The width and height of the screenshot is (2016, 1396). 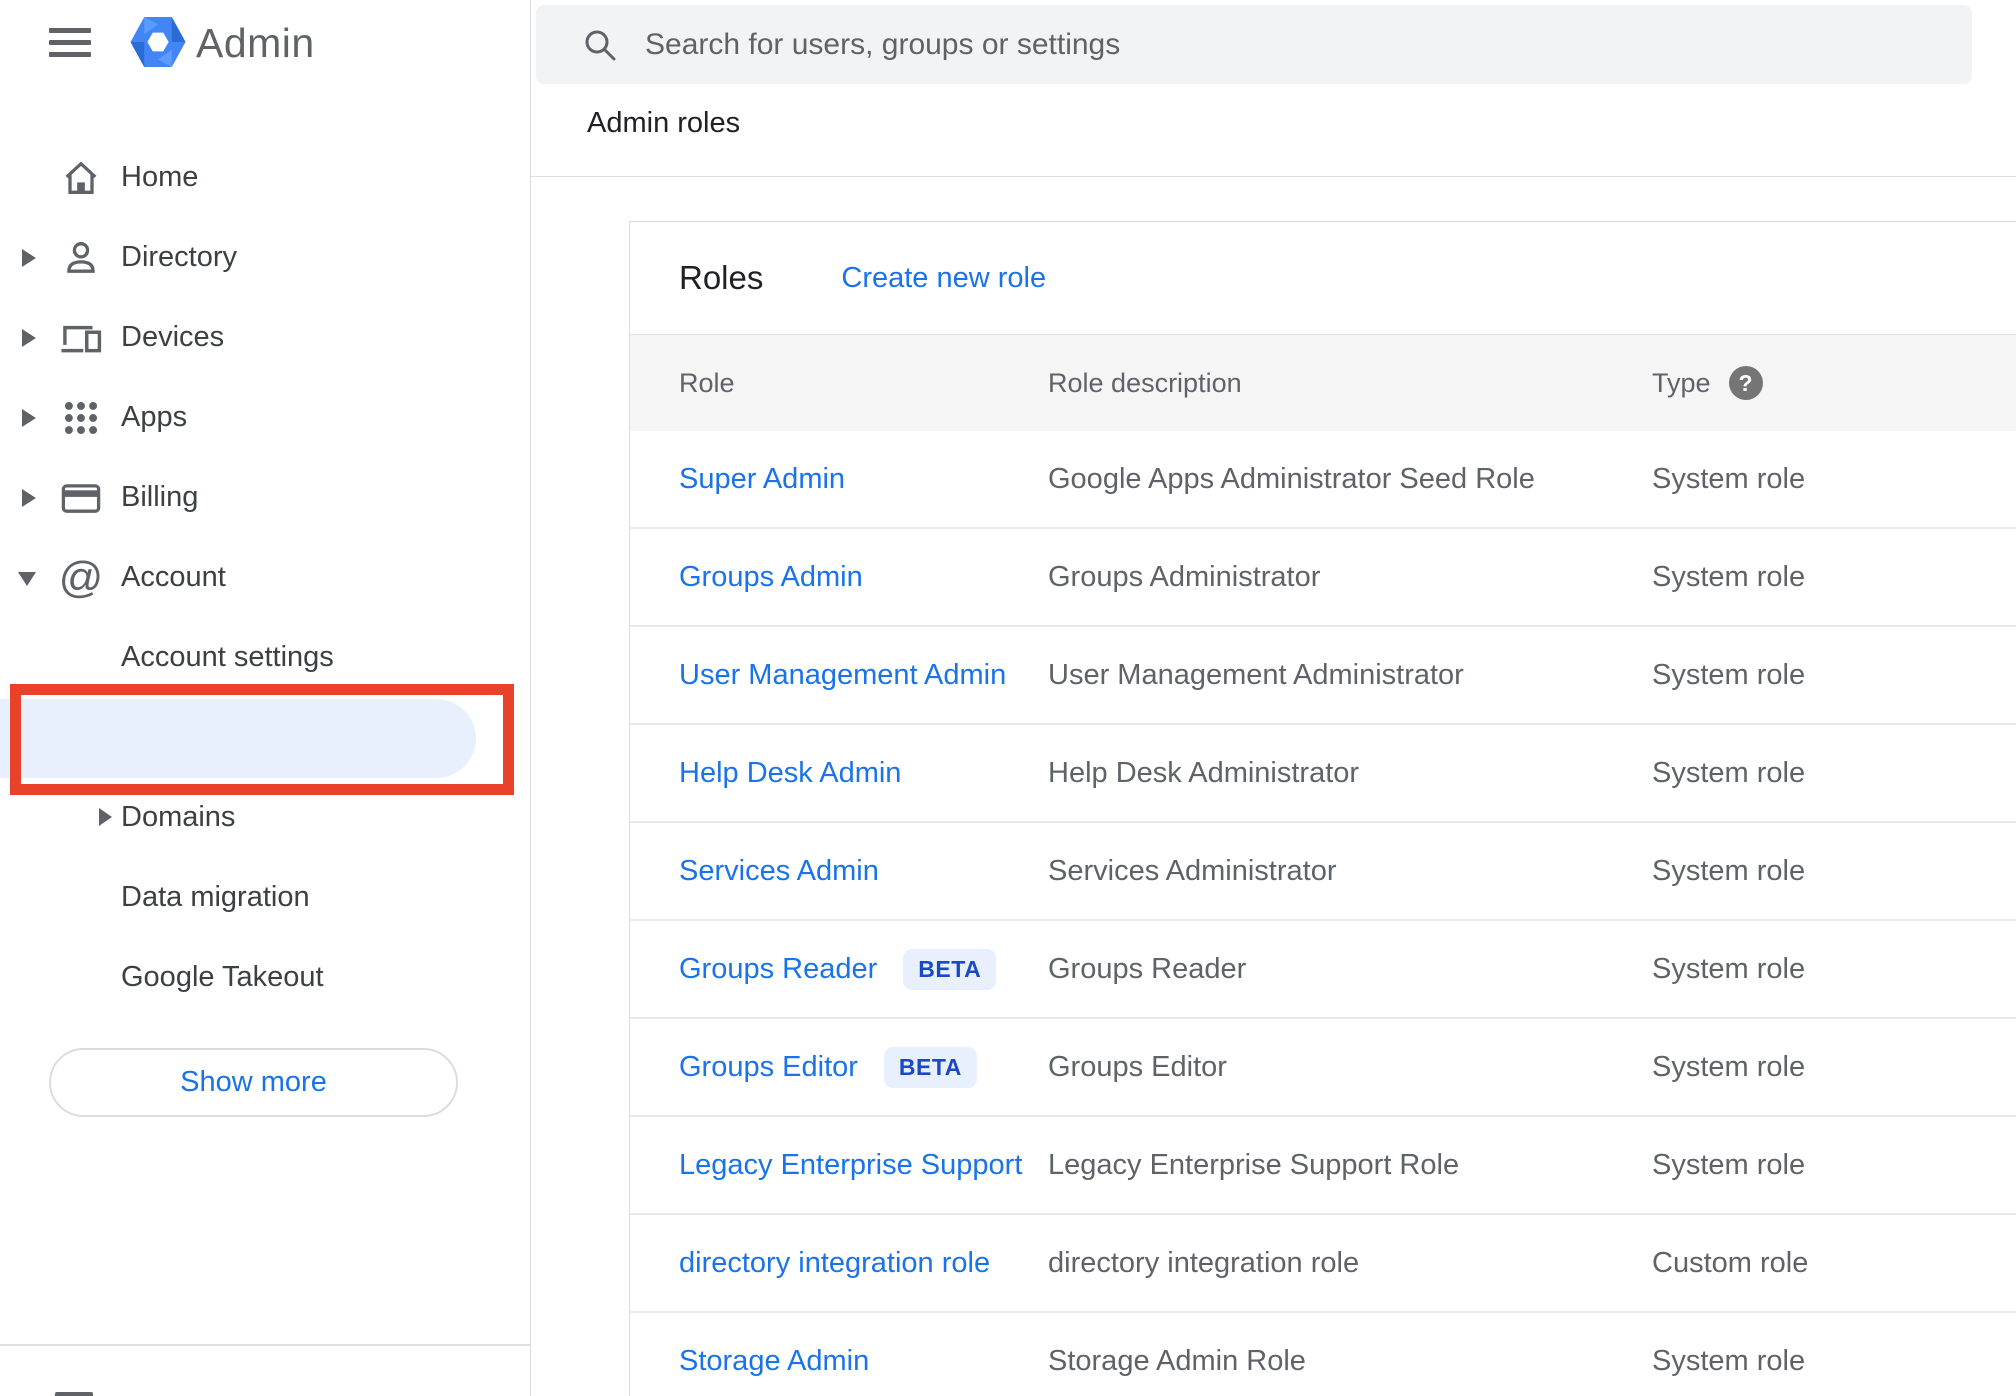 What do you see at coordinates (943, 278) in the screenshot?
I see `create-new-role-link: Create new role` at bounding box center [943, 278].